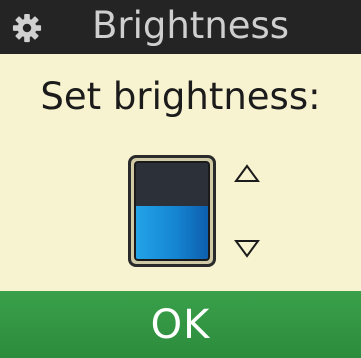 This screenshot has height=358, width=361. I want to click on triangle-down-icon, so click(247, 248).